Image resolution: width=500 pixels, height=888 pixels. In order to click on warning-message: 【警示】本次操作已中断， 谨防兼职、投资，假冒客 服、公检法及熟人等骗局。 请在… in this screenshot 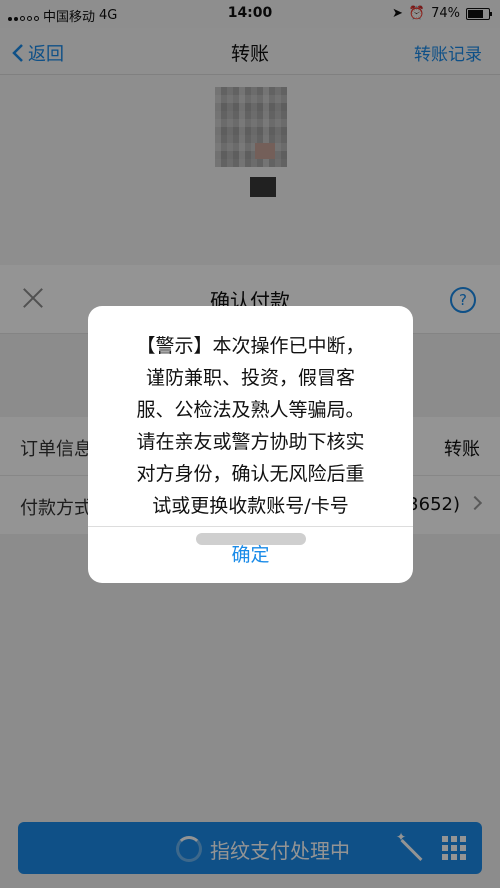, I will do `click(250, 442)`.